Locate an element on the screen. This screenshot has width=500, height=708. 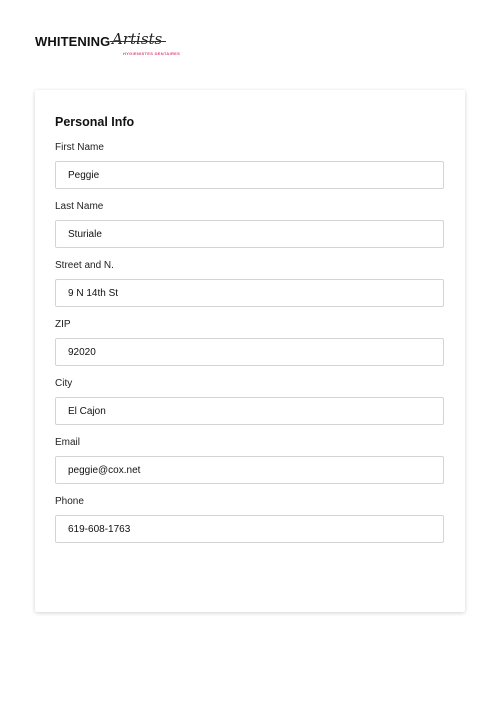
last-name-field: Last Name is located at coordinates (250, 224).